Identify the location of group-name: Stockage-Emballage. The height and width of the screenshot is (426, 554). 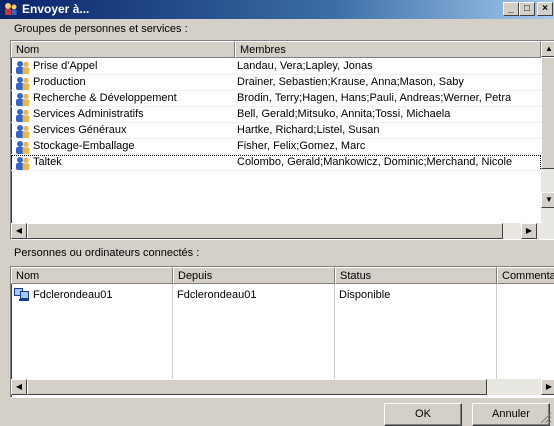
(84, 146).